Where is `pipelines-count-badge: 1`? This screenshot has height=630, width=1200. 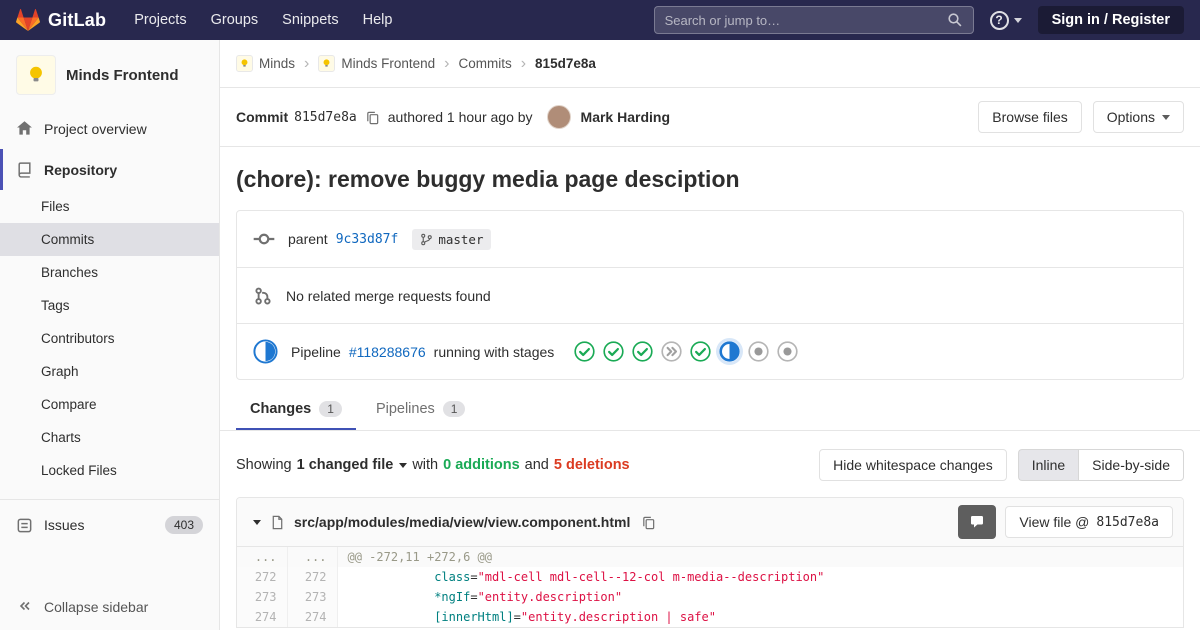 pipelines-count-badge: 1 is located at coordinates (454, 409).